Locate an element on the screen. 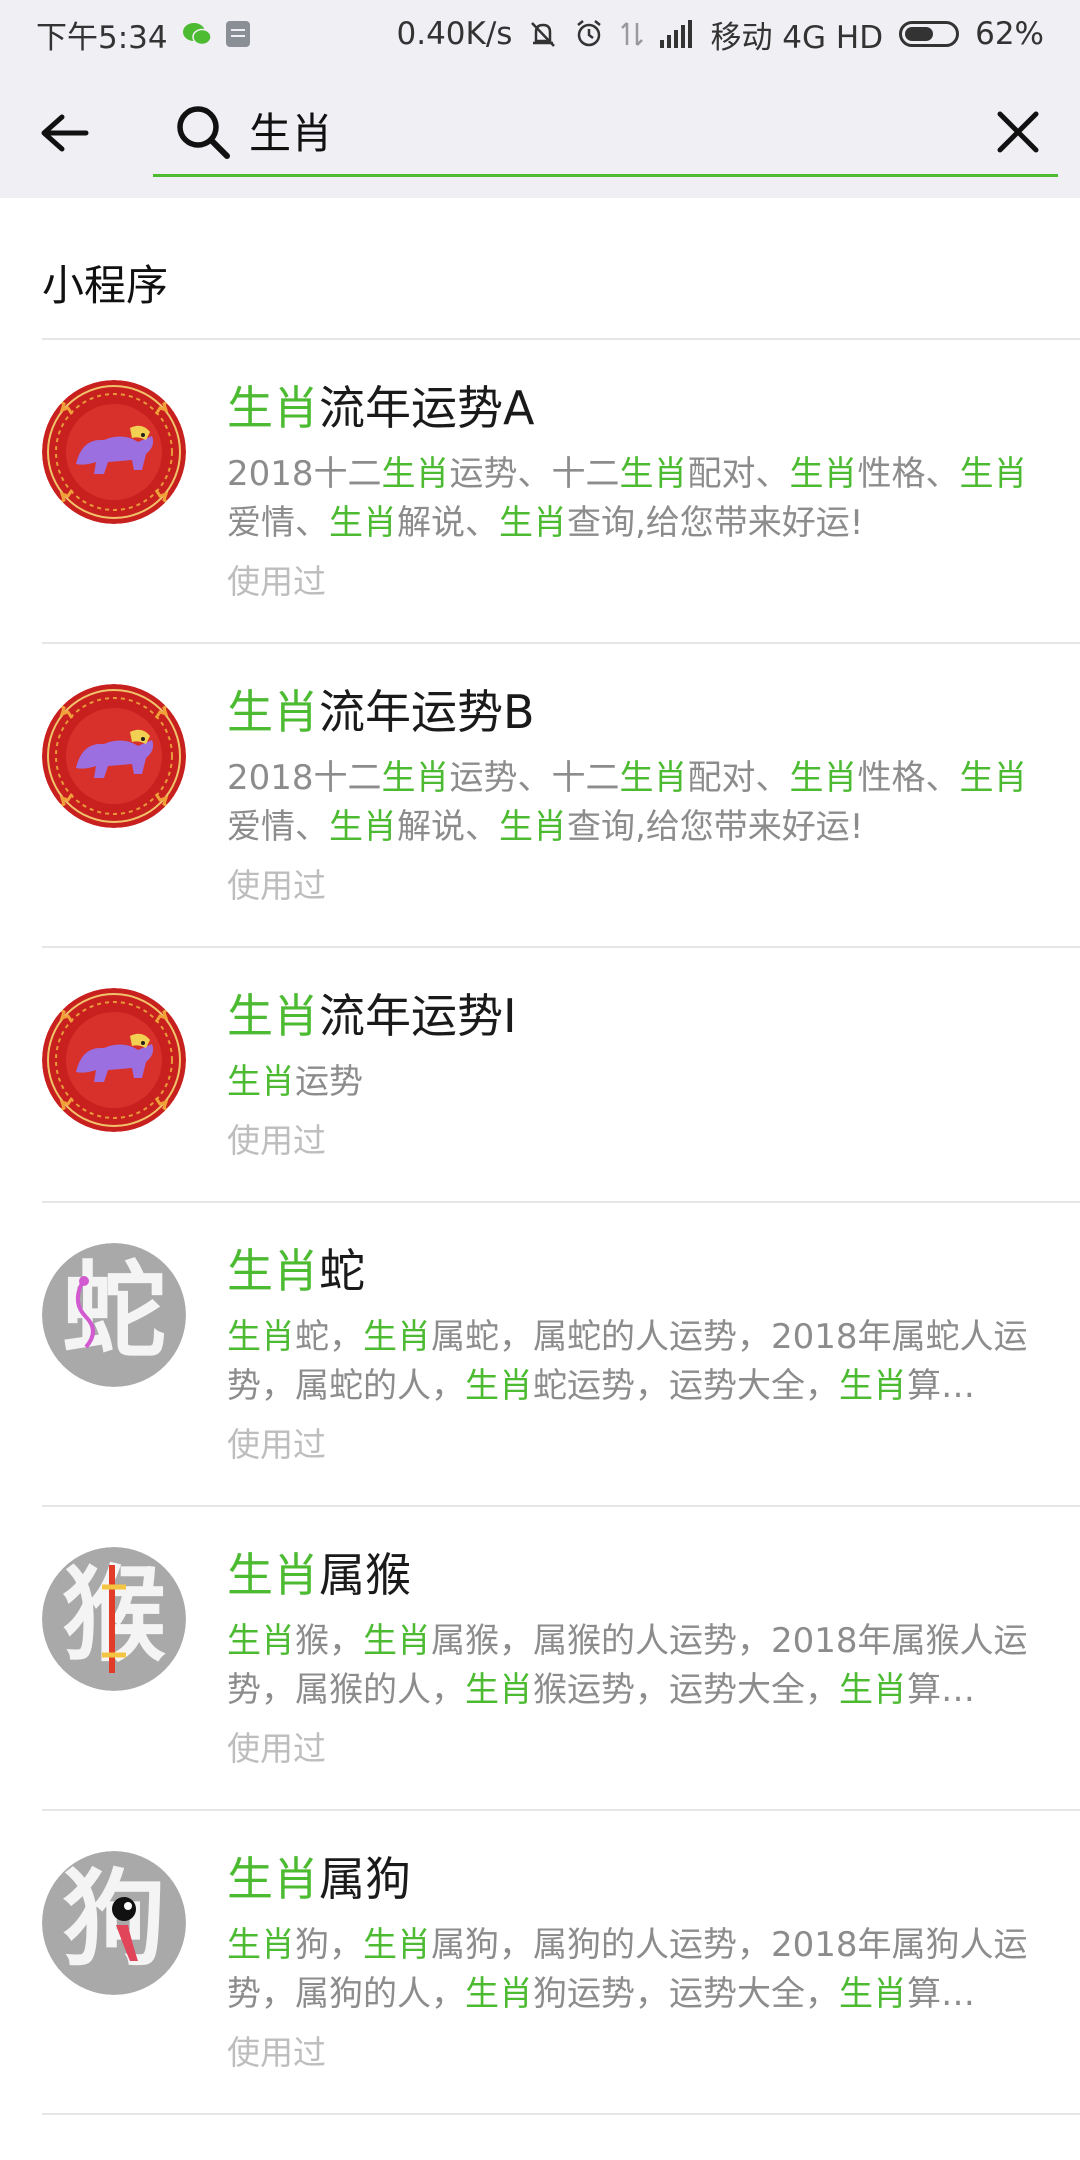 The image size is (1080, 2160). clear-search-button is located at coordinates (1018, 132).